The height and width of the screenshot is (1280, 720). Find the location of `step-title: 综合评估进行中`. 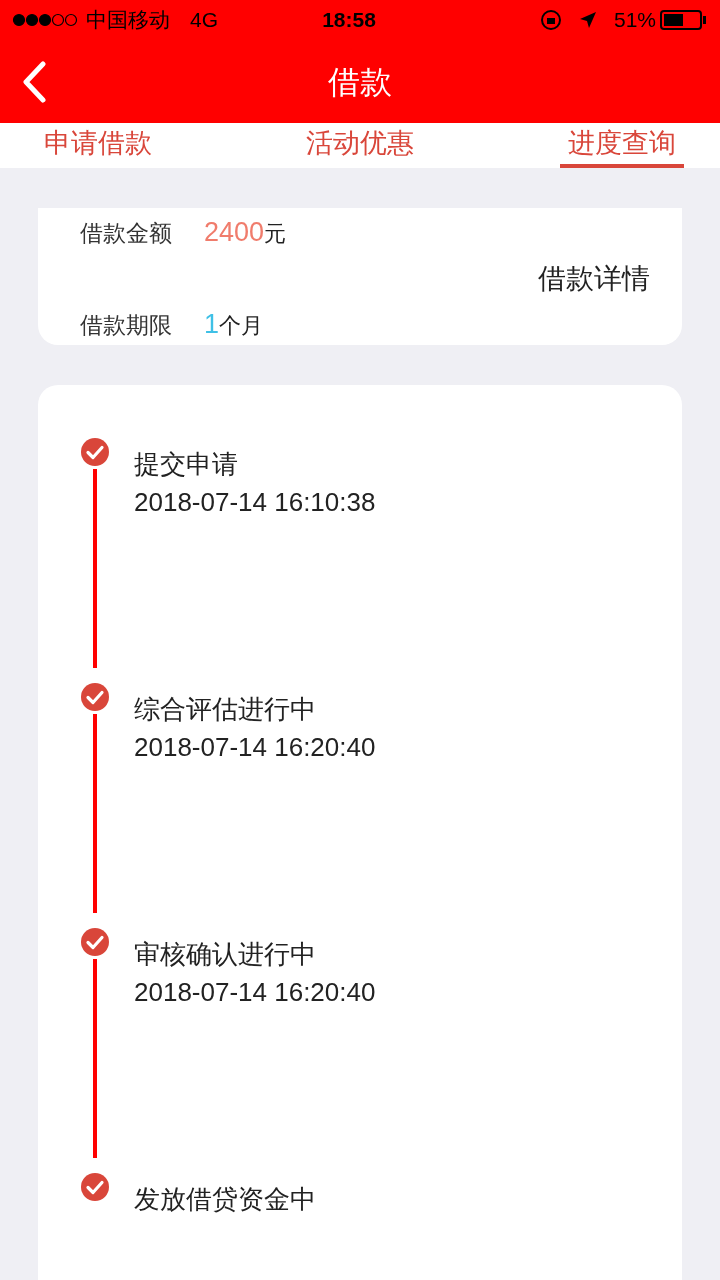

step-title: 综合评估进行中 is located at coordinates (225, 709).